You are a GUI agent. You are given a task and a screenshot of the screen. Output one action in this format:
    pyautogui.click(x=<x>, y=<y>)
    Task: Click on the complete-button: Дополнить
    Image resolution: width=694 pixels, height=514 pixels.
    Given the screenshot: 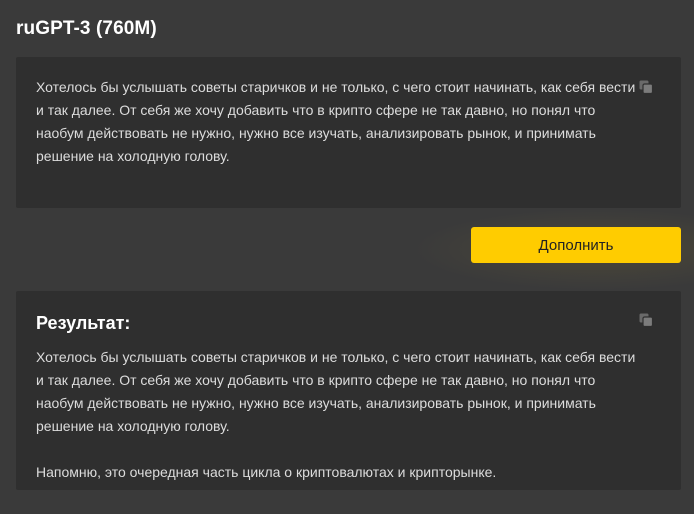 What is the action you would take?
    pyautogui.click(x=576, y=245)
    